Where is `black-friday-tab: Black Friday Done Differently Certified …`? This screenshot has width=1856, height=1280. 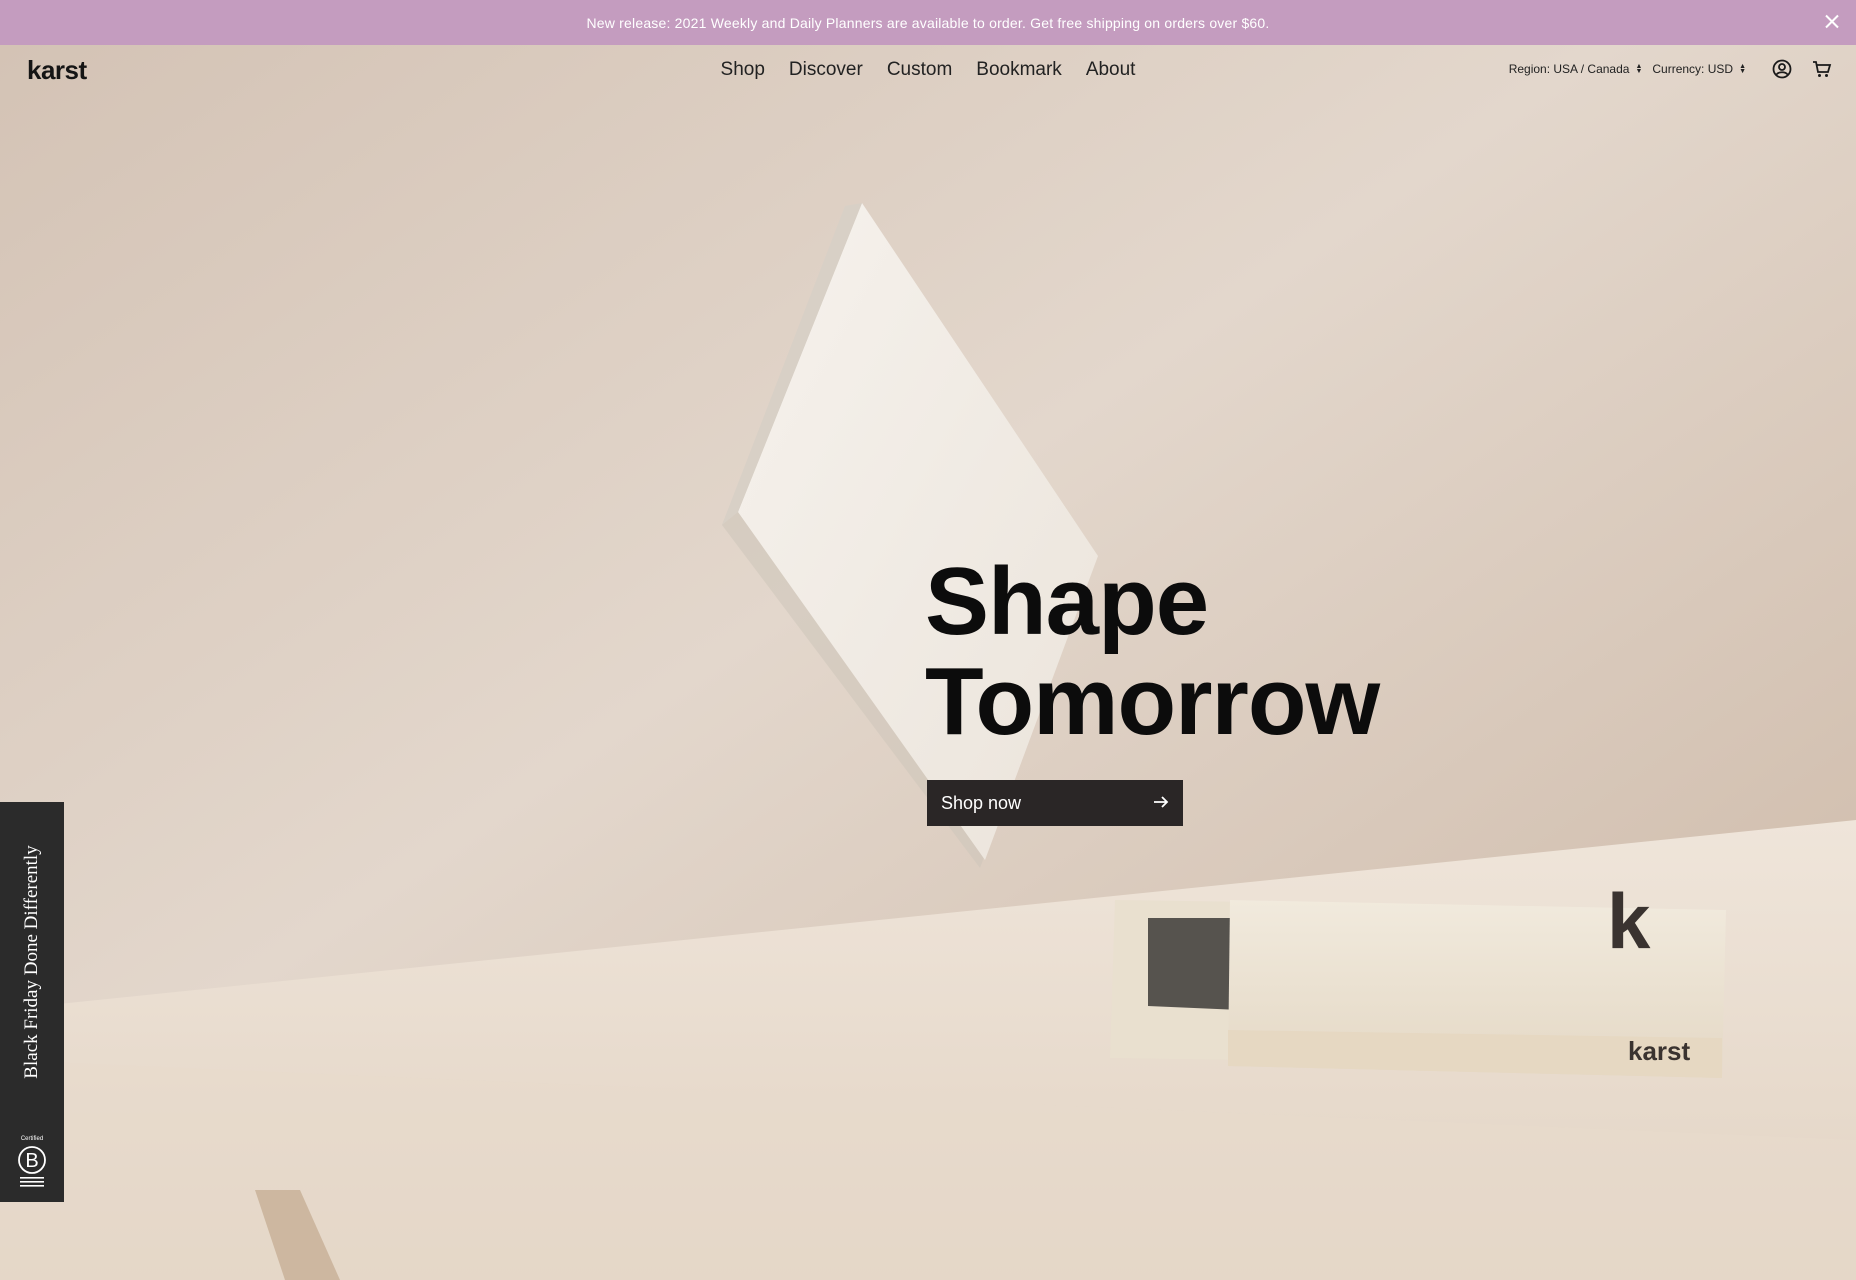 black-friday-tab: Black Friday Done Differently Certified … is located at coordinates (32, 1002).